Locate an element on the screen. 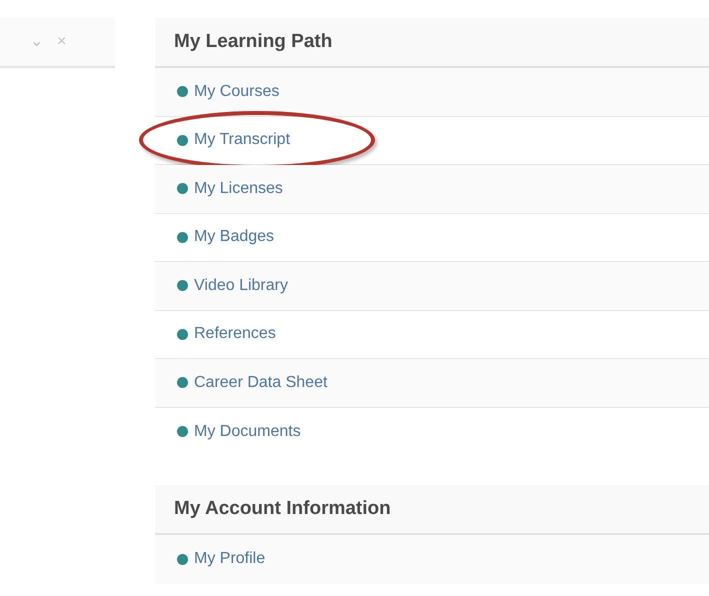 The width and height of the screenshot is (709, 596). section-header: My Account Information is located at coordinates (432, 510).